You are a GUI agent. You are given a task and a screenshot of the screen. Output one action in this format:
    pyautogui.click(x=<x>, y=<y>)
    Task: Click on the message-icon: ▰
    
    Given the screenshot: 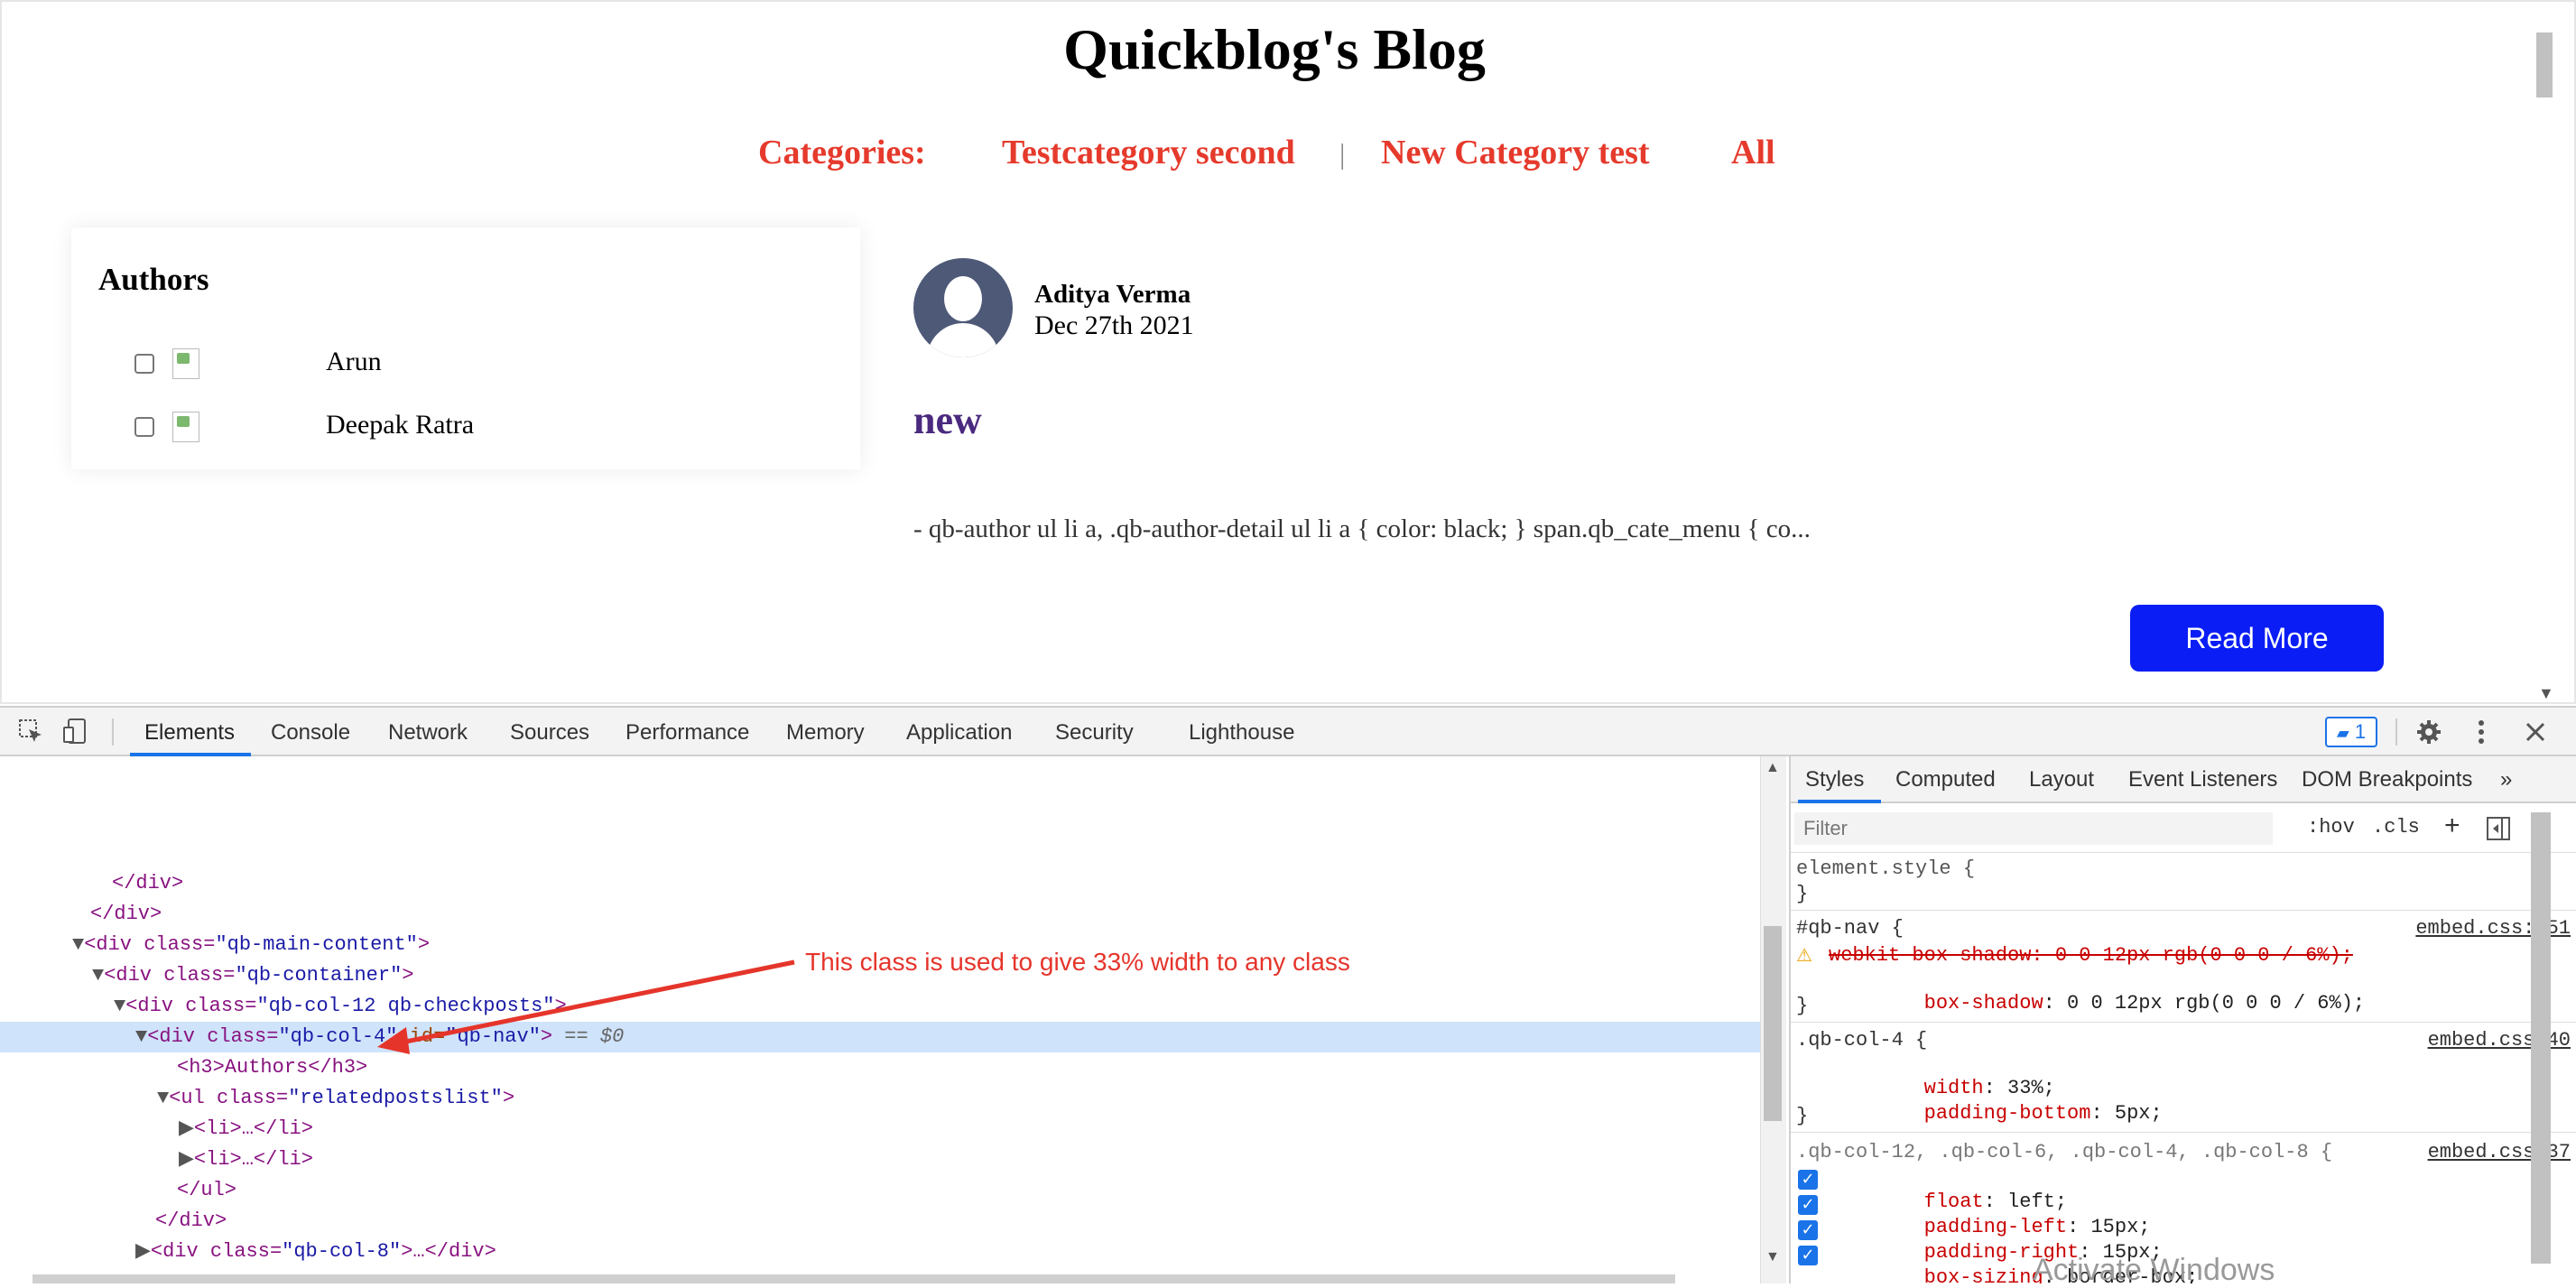 What is the action you would take?
    pyautogui.click(x=2342, y=733)
    